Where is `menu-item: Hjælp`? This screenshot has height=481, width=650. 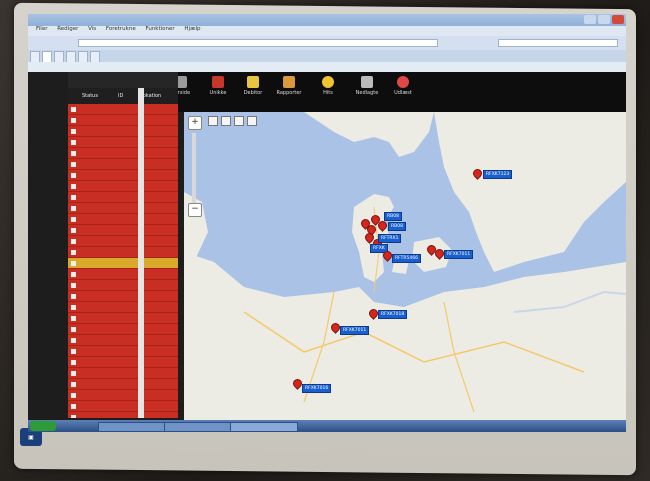
menu-item: Hjælp is located at coordinates (192, 29).